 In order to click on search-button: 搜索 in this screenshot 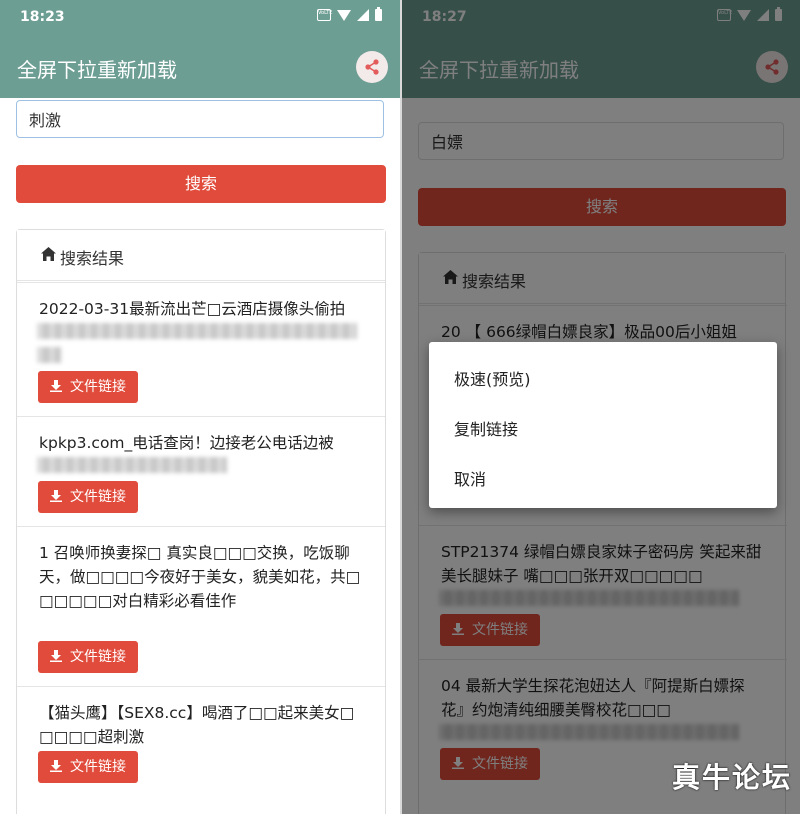, I will do `click(201, 184)`.